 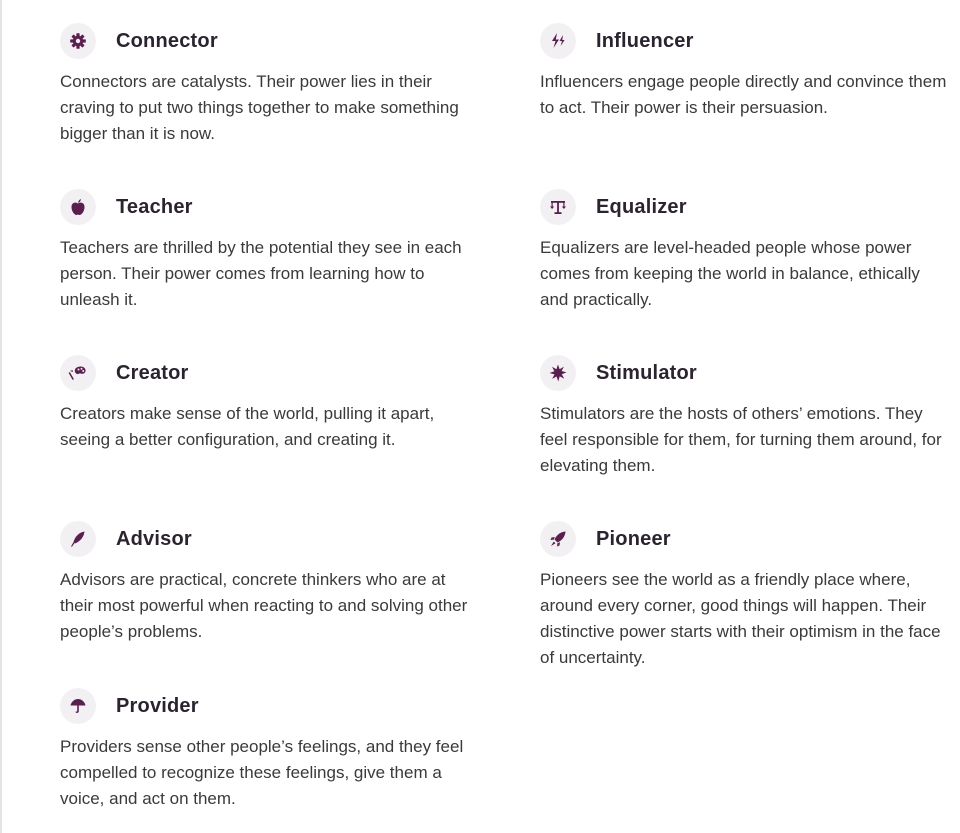 What do you see at coordinates (78, 539) in the screenshot?
I see `quill-icon` at bounding box center [78, 539].